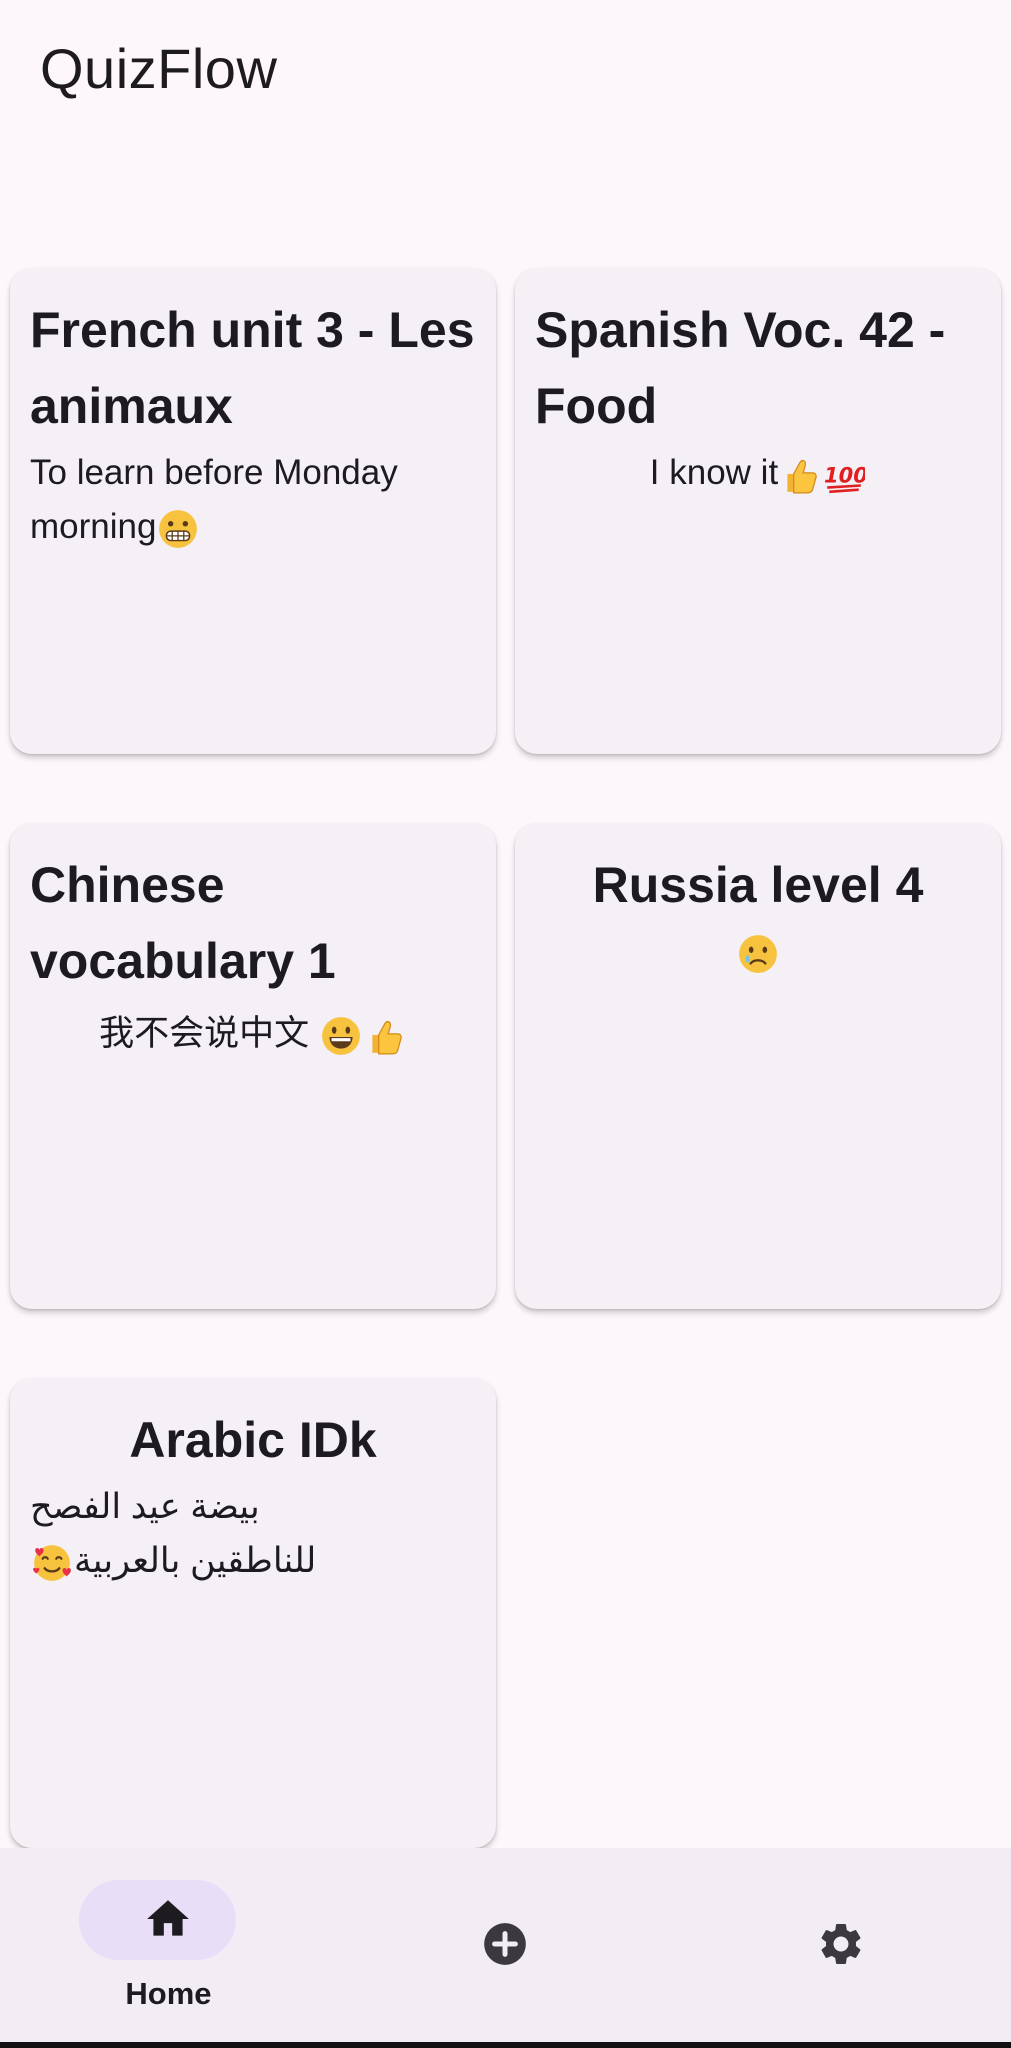  Describe the element at coordinates (183, 923) in the screenshot. I see `quiz-card-title: Chinese vocabulary 1` at that location.